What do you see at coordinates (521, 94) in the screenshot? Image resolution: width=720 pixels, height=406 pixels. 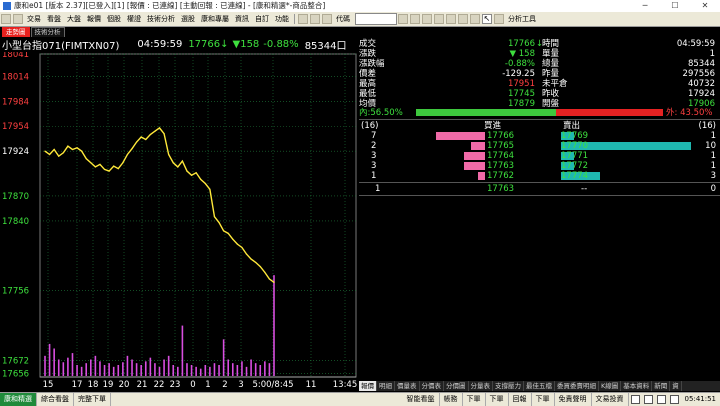 I see `quote-value: 17745` at bounding box center [521, 94].